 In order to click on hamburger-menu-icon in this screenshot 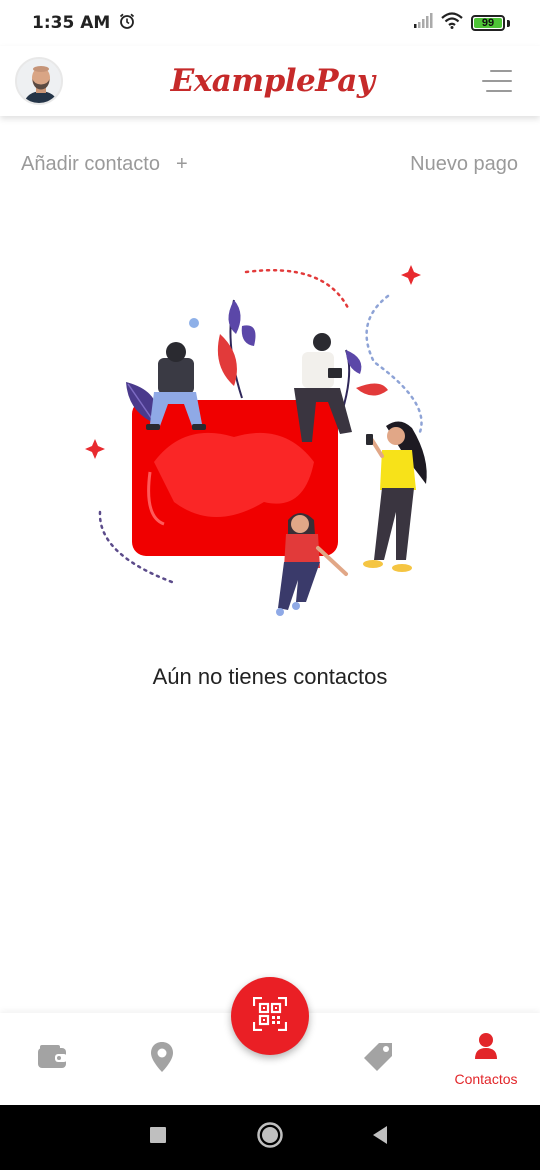, I will do `click(496, 81)`.